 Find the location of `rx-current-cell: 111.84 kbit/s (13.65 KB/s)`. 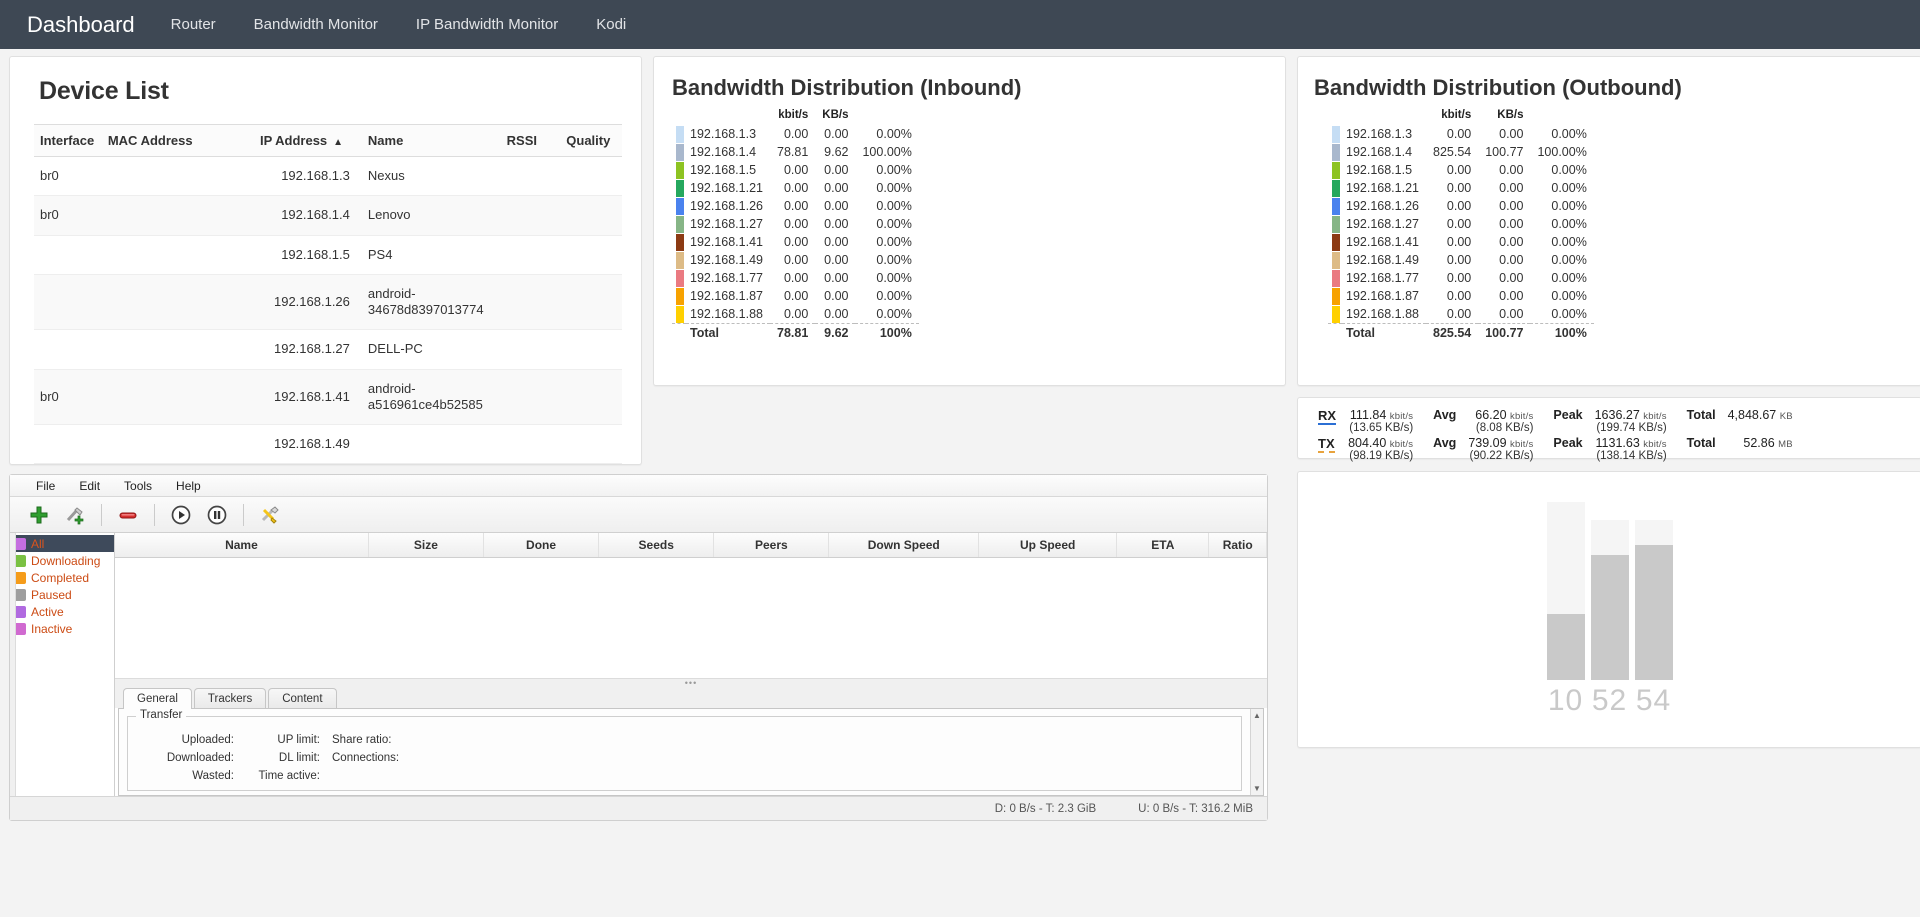

rx-current-cell: 111.84 kbit/s (13.65 KB/s) is located at coordinates (1380, 421).